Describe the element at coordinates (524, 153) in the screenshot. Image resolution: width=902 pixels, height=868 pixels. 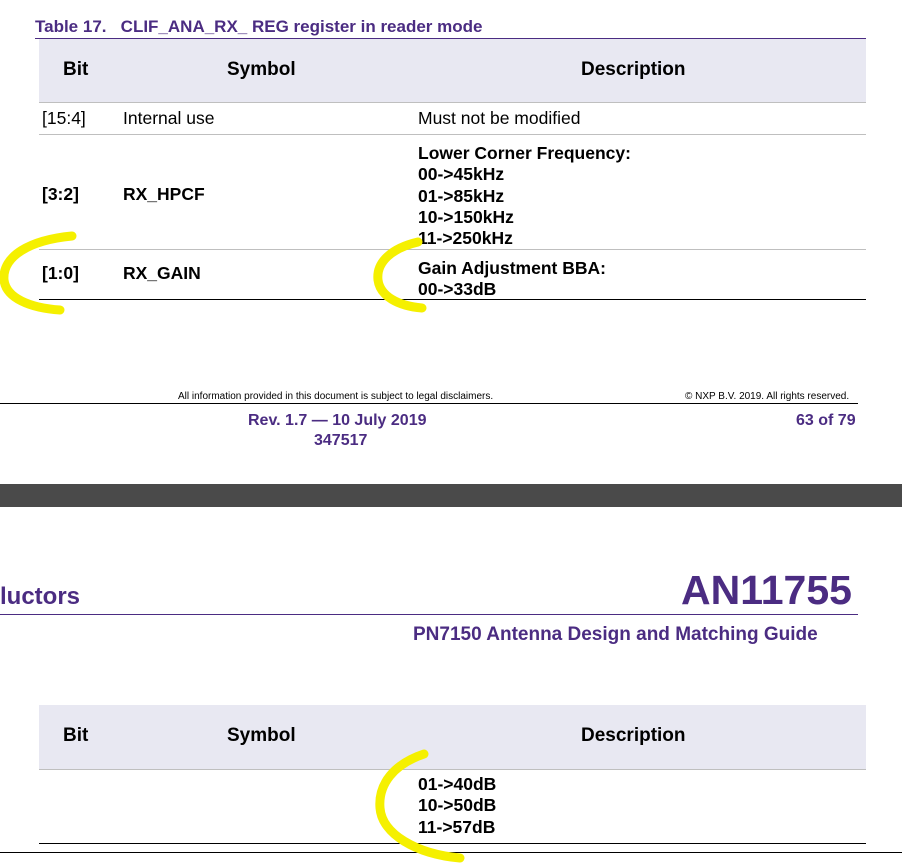
I see `row-description: Lower Corner Frequency:` at that location.